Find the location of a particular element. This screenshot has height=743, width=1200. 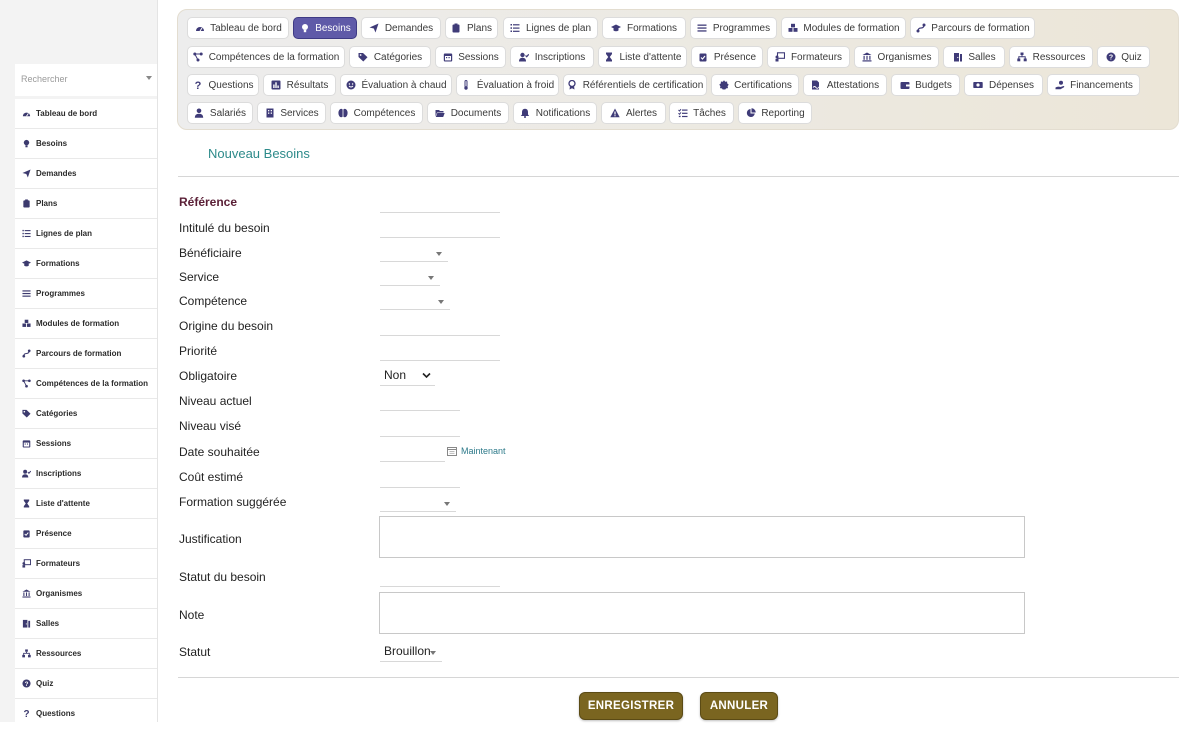

module-tab-label: Plans is located at coordinates (479, 28).